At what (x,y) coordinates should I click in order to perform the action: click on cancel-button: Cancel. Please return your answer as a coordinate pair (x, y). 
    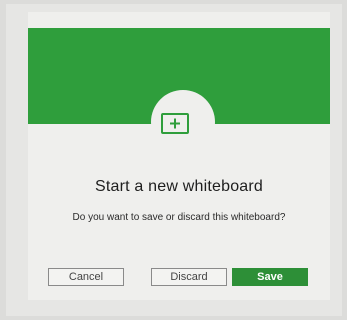
    Looking at the image, I should click on (86, 277).